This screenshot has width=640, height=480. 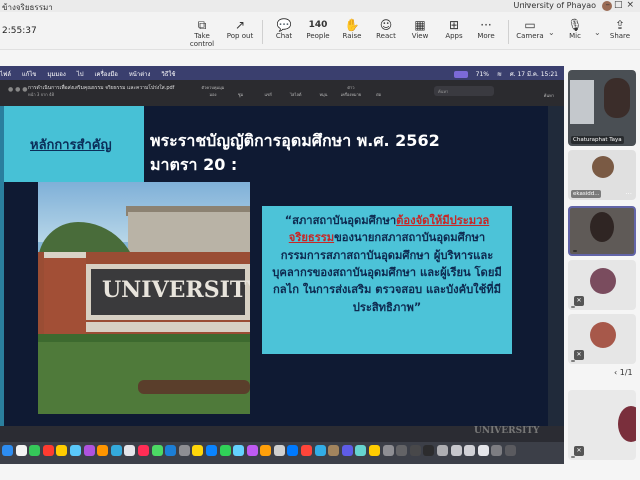 What do you see at coordinates (620, 36) in the screenshot?
I see `share-label: Share` at bounding box center [620, 36].